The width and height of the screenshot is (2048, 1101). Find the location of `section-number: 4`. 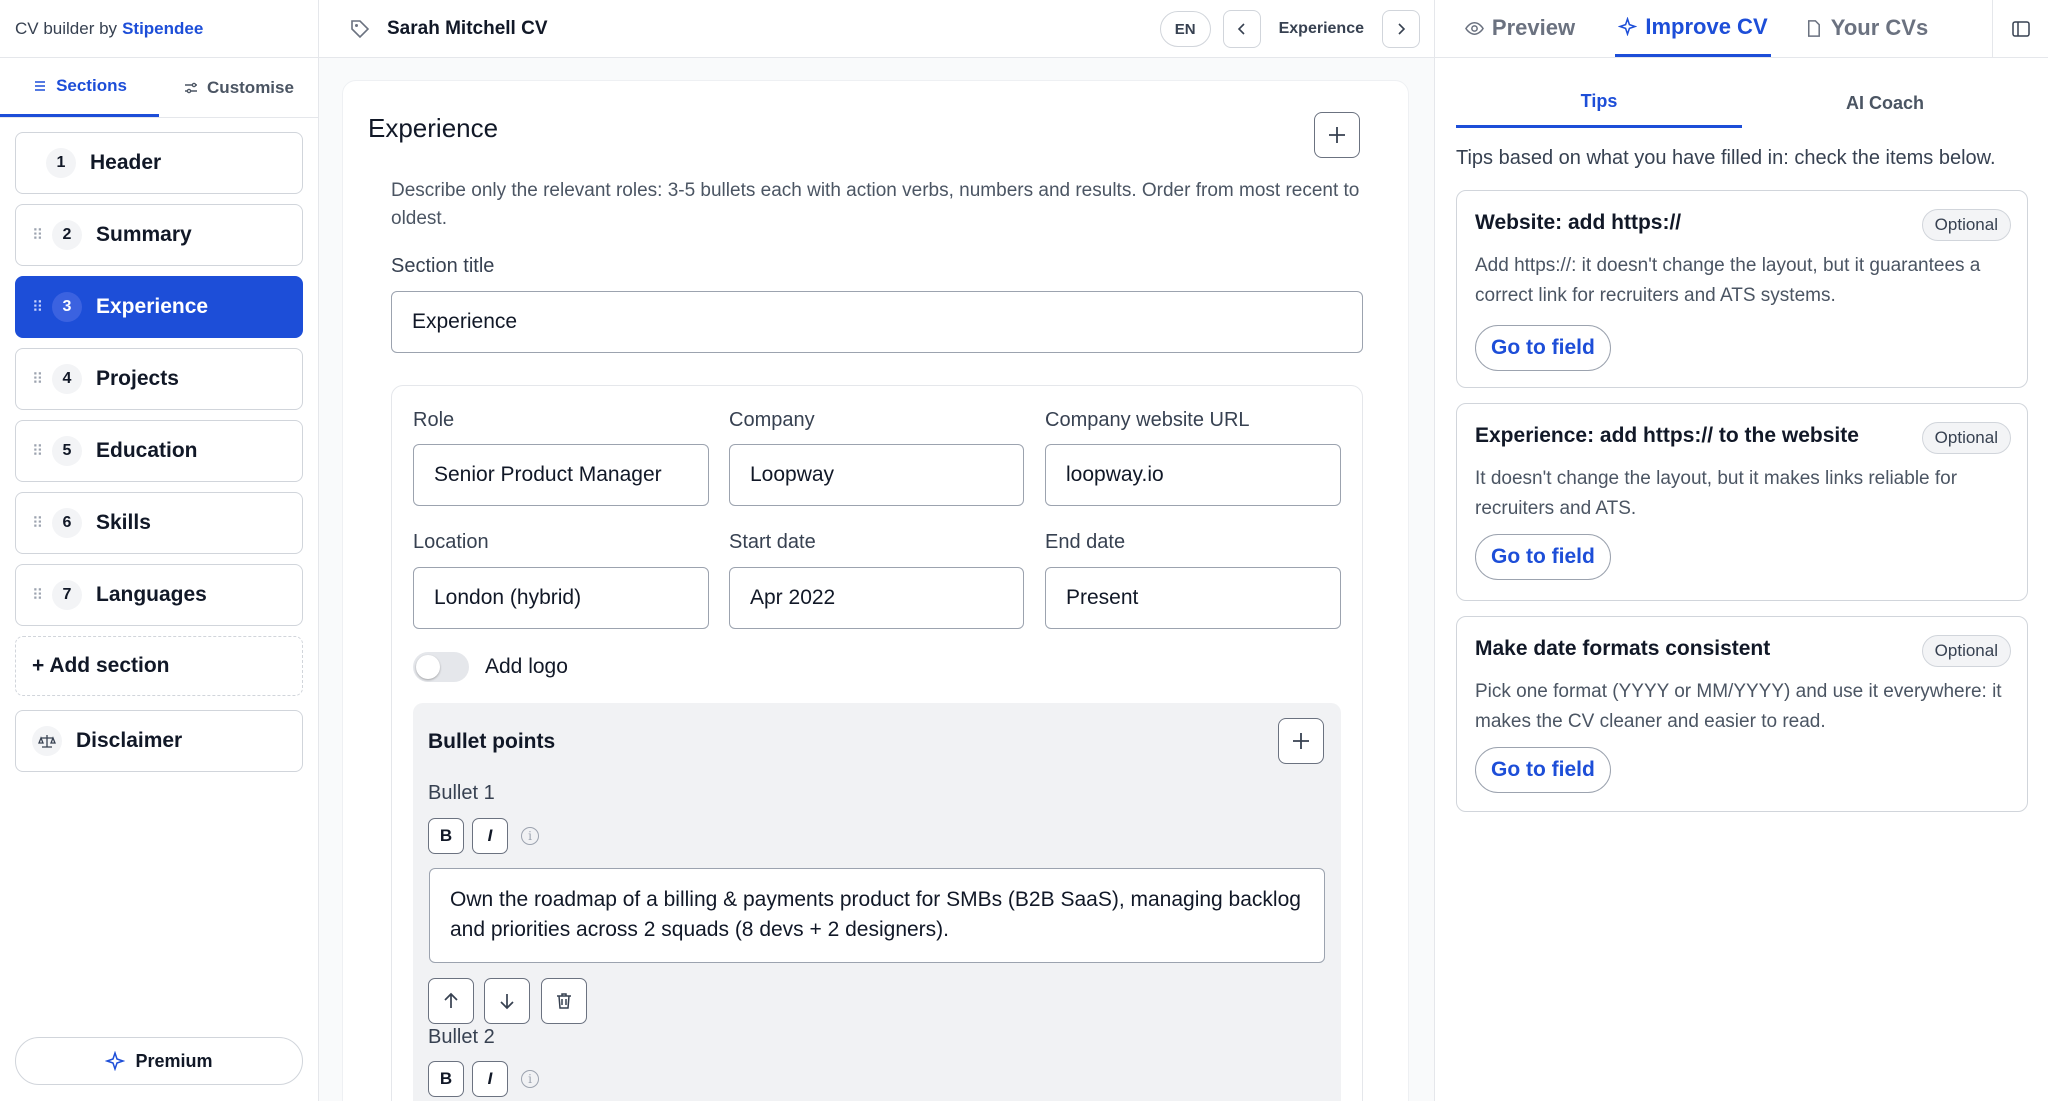

section-number: 4 is located at coordinates (67, 379).